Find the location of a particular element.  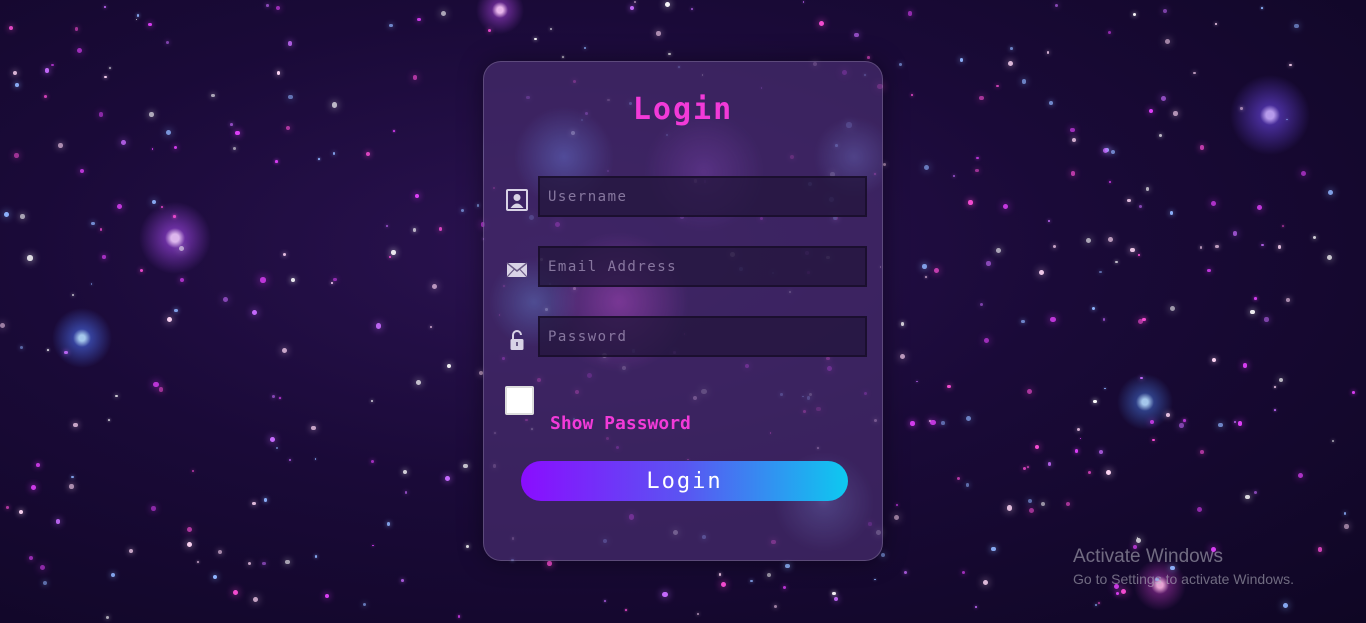

login-button: Login is located at coordinates (684, 481).